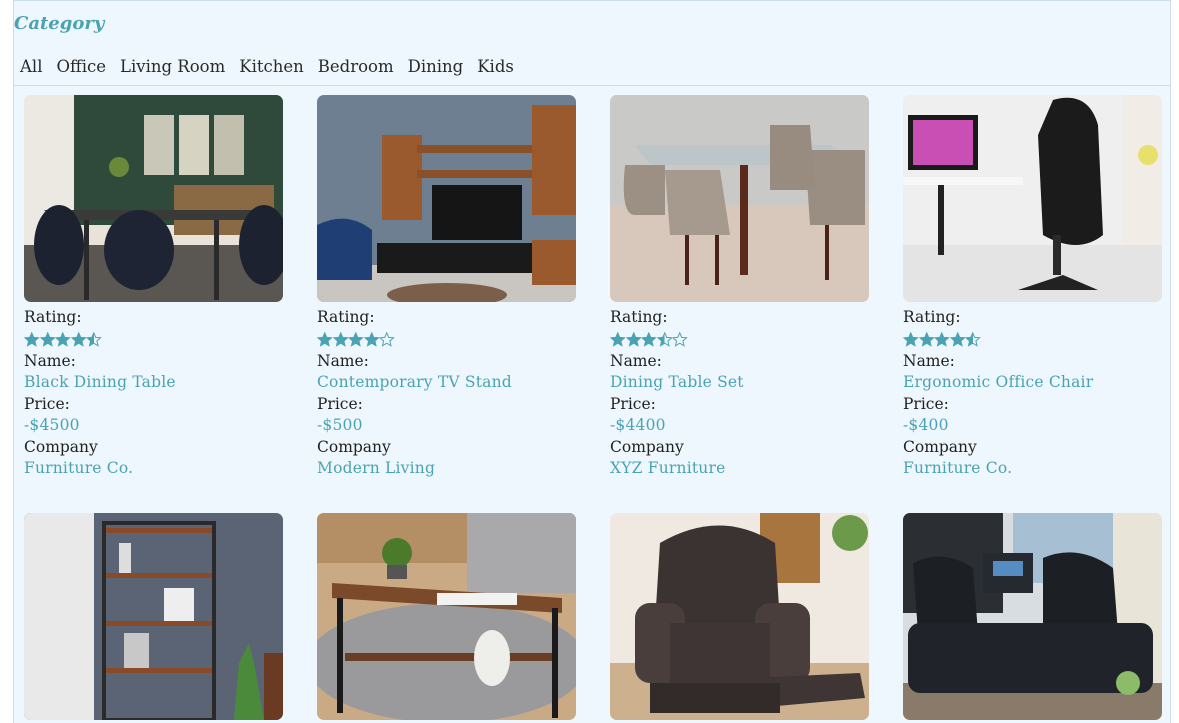  I want to click on filter-living-room: Living Room, so click(172, 66).